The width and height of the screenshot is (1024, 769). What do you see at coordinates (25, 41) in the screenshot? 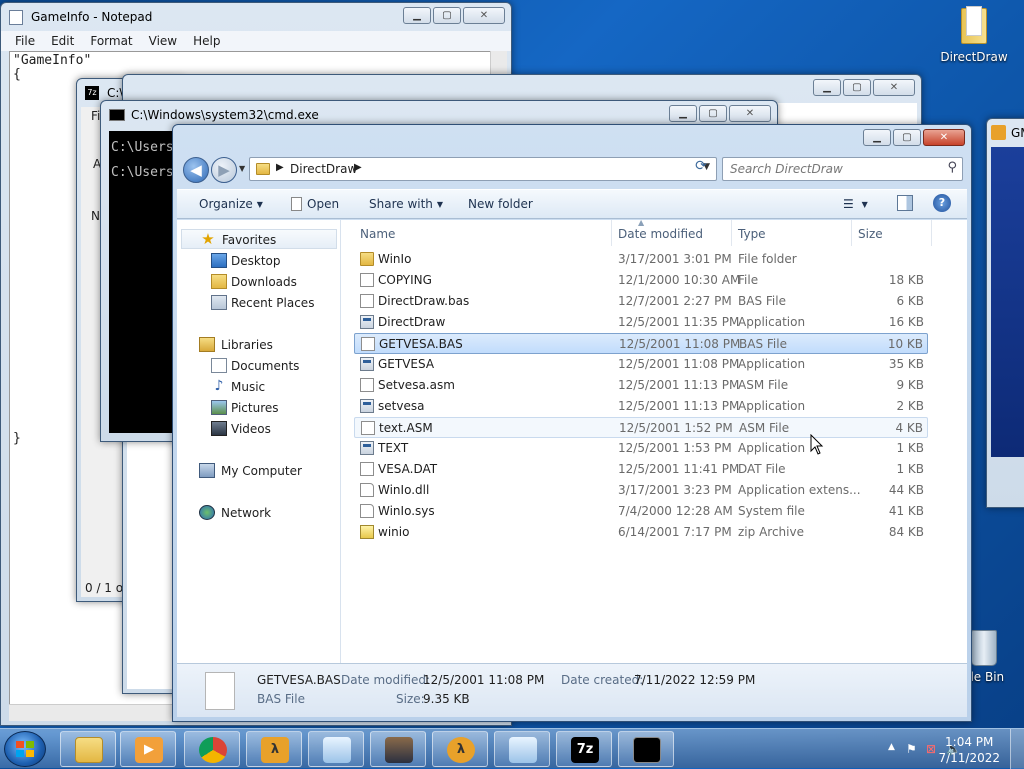
I see `menu-file: File` at bounding box center [25, 41].